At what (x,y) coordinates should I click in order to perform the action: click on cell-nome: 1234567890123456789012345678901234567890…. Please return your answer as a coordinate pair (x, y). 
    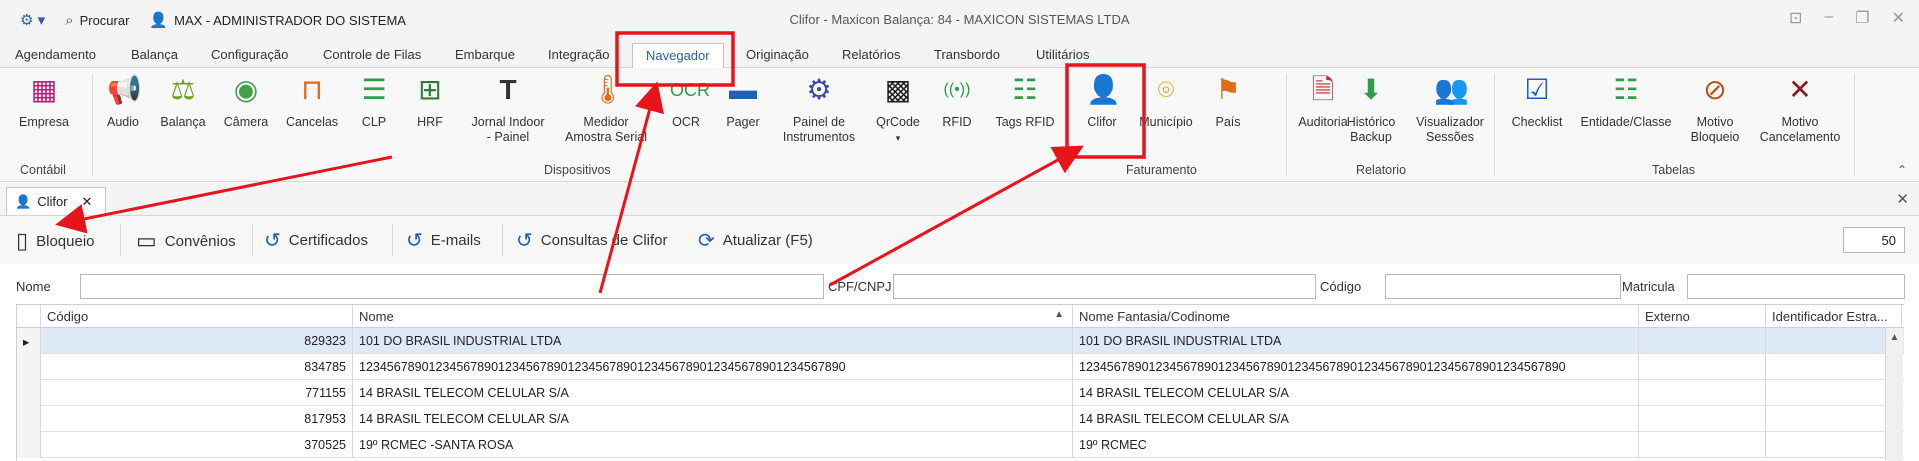
    Looking at the image, I should click on (713, 367).